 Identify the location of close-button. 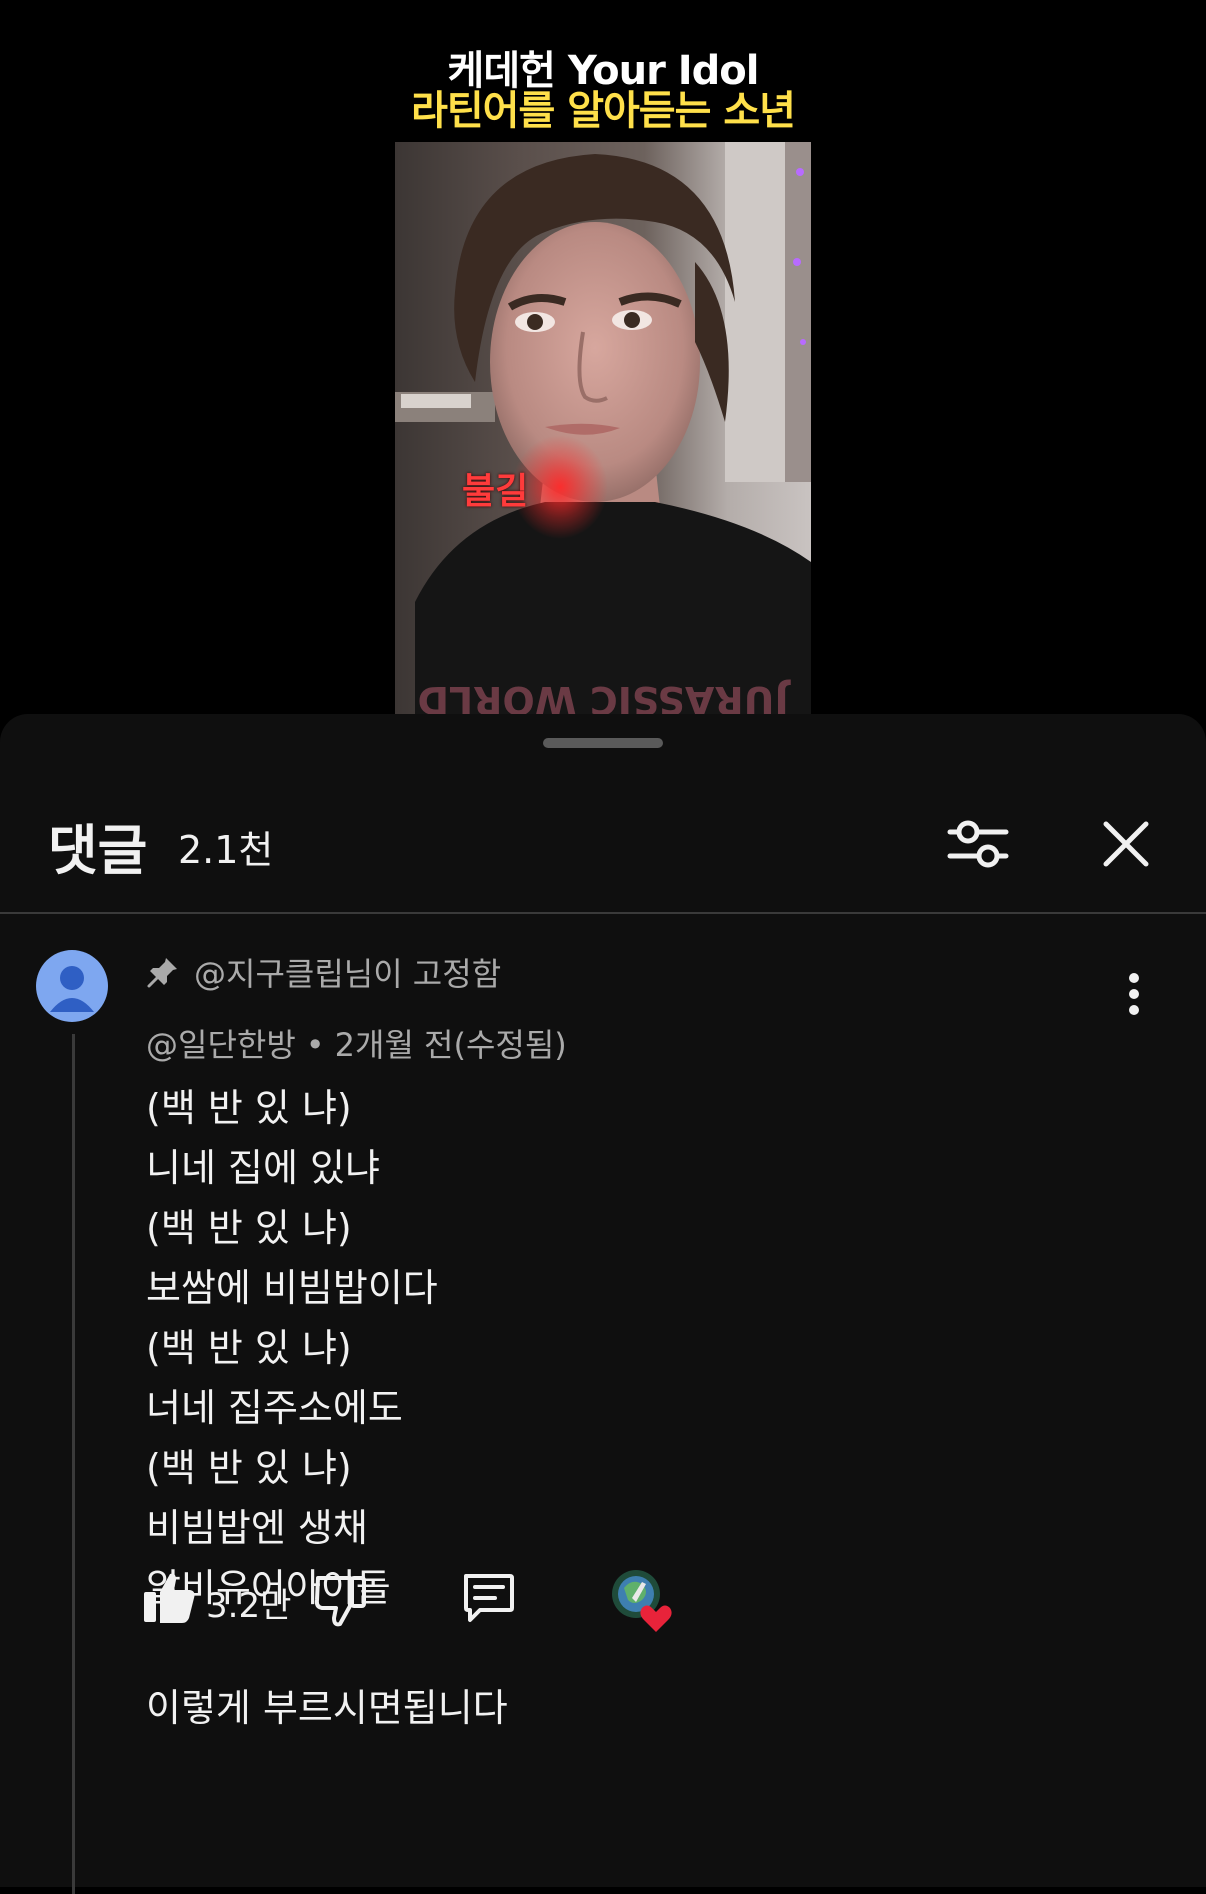
(1126, 844).